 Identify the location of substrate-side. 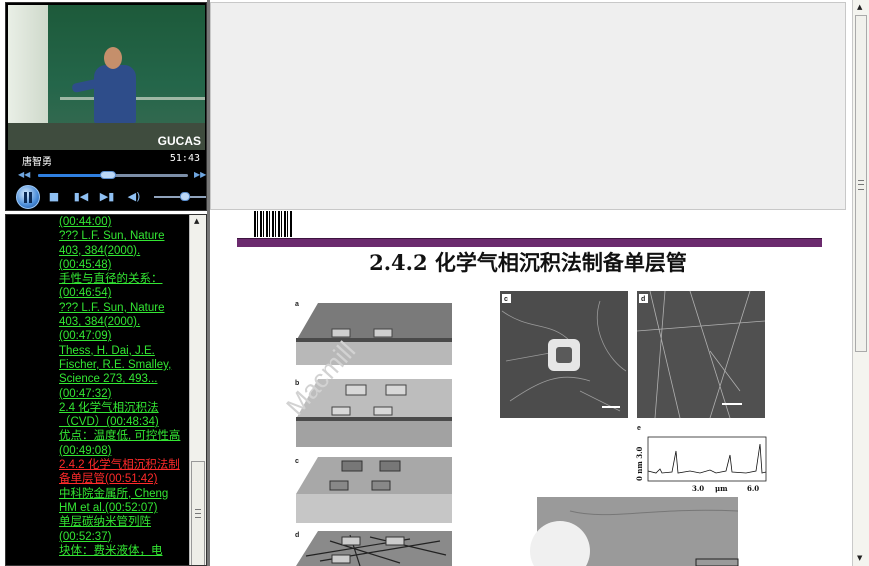
(374, 508).